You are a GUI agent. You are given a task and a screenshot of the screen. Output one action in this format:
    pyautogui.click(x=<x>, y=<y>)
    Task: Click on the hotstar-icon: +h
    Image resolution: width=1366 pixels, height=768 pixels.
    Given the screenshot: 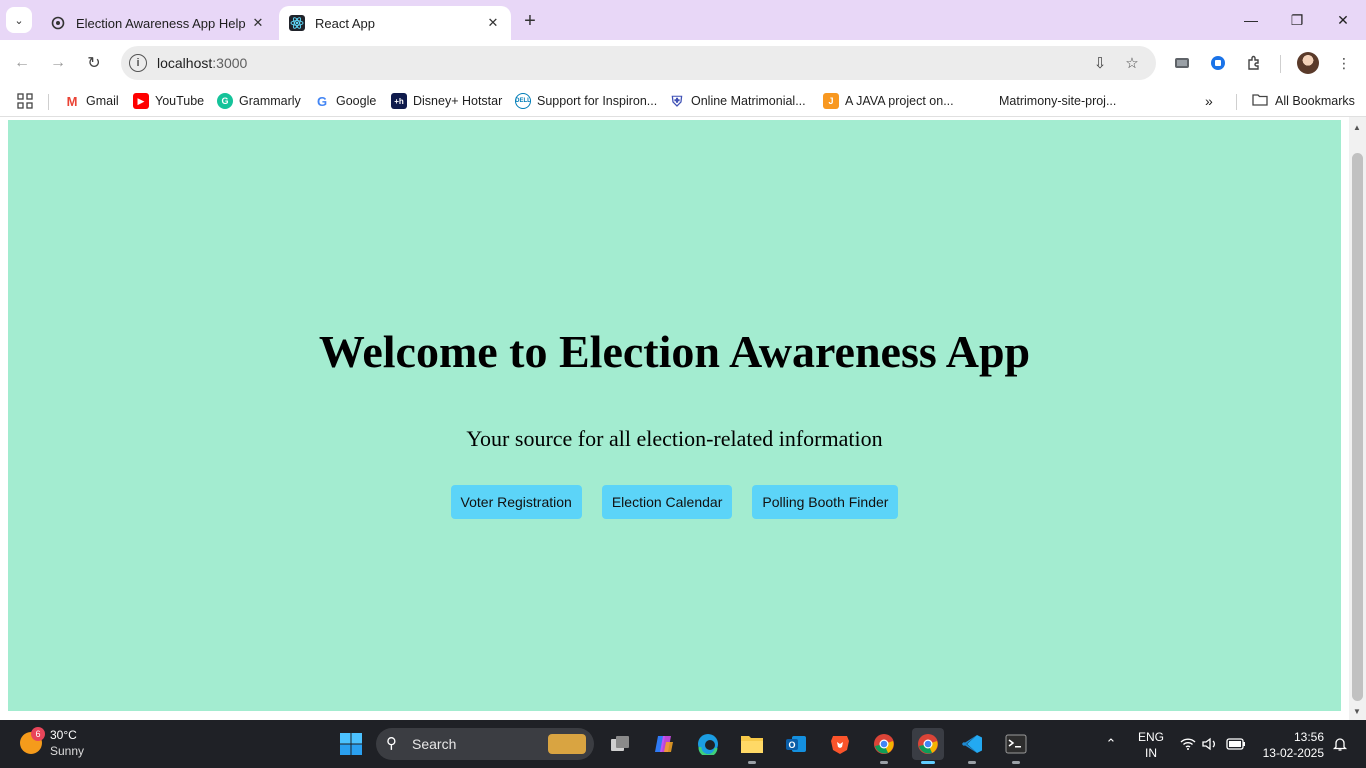 What is the action you would take?
    pyautogui.click(x=399, y=101)
    